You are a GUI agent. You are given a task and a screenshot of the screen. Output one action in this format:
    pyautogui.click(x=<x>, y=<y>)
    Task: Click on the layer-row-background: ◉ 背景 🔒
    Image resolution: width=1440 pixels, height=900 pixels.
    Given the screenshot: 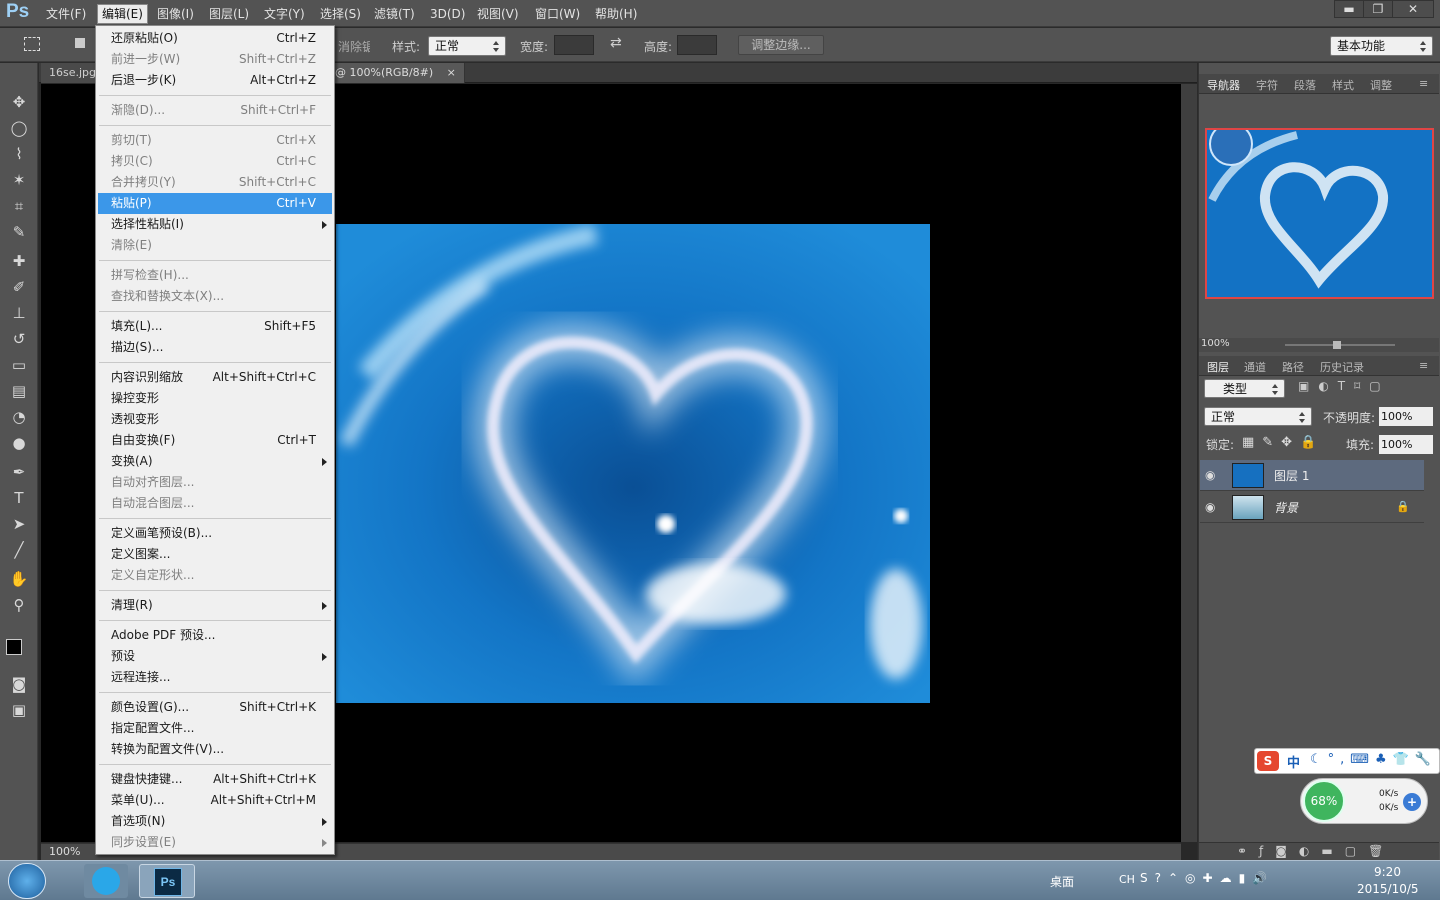 What is the action you would take?
    pyautogui.click(x=1312, y=507)
    